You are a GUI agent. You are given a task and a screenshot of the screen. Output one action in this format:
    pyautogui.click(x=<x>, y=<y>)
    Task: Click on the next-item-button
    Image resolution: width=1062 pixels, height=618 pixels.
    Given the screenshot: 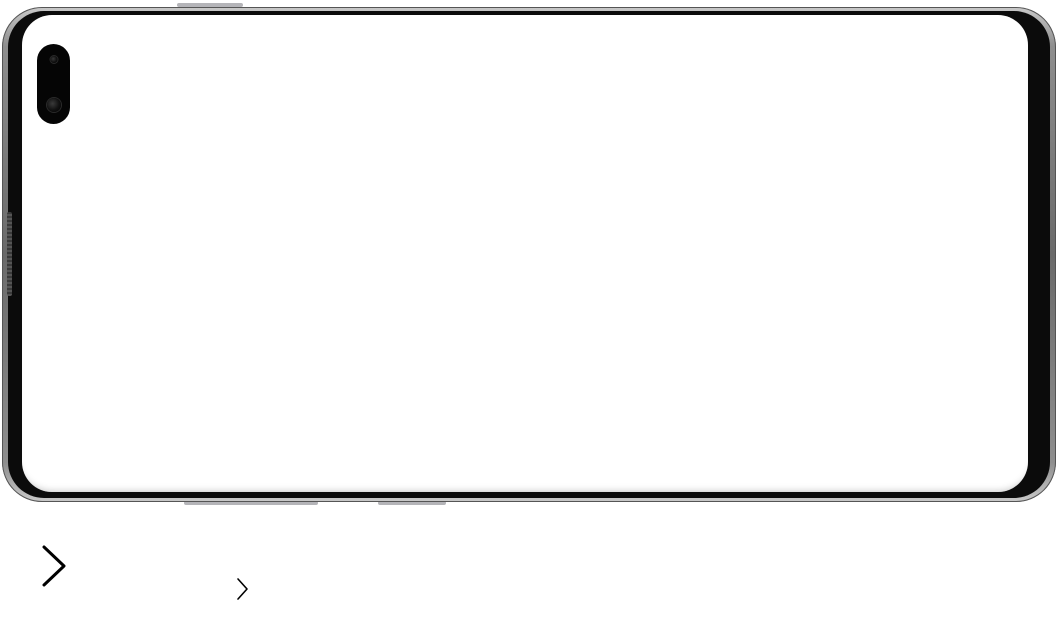 What is the action you would take?
    pyautogui.click(x=242, y=589)
    